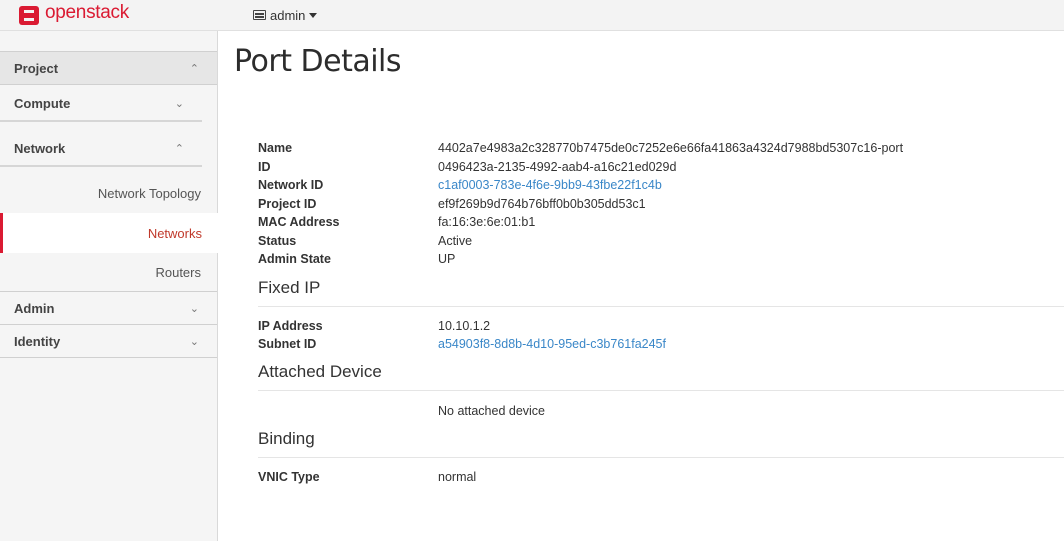  I want to click on sidebar-panel-project: Project ⌃, so click(108, 68).